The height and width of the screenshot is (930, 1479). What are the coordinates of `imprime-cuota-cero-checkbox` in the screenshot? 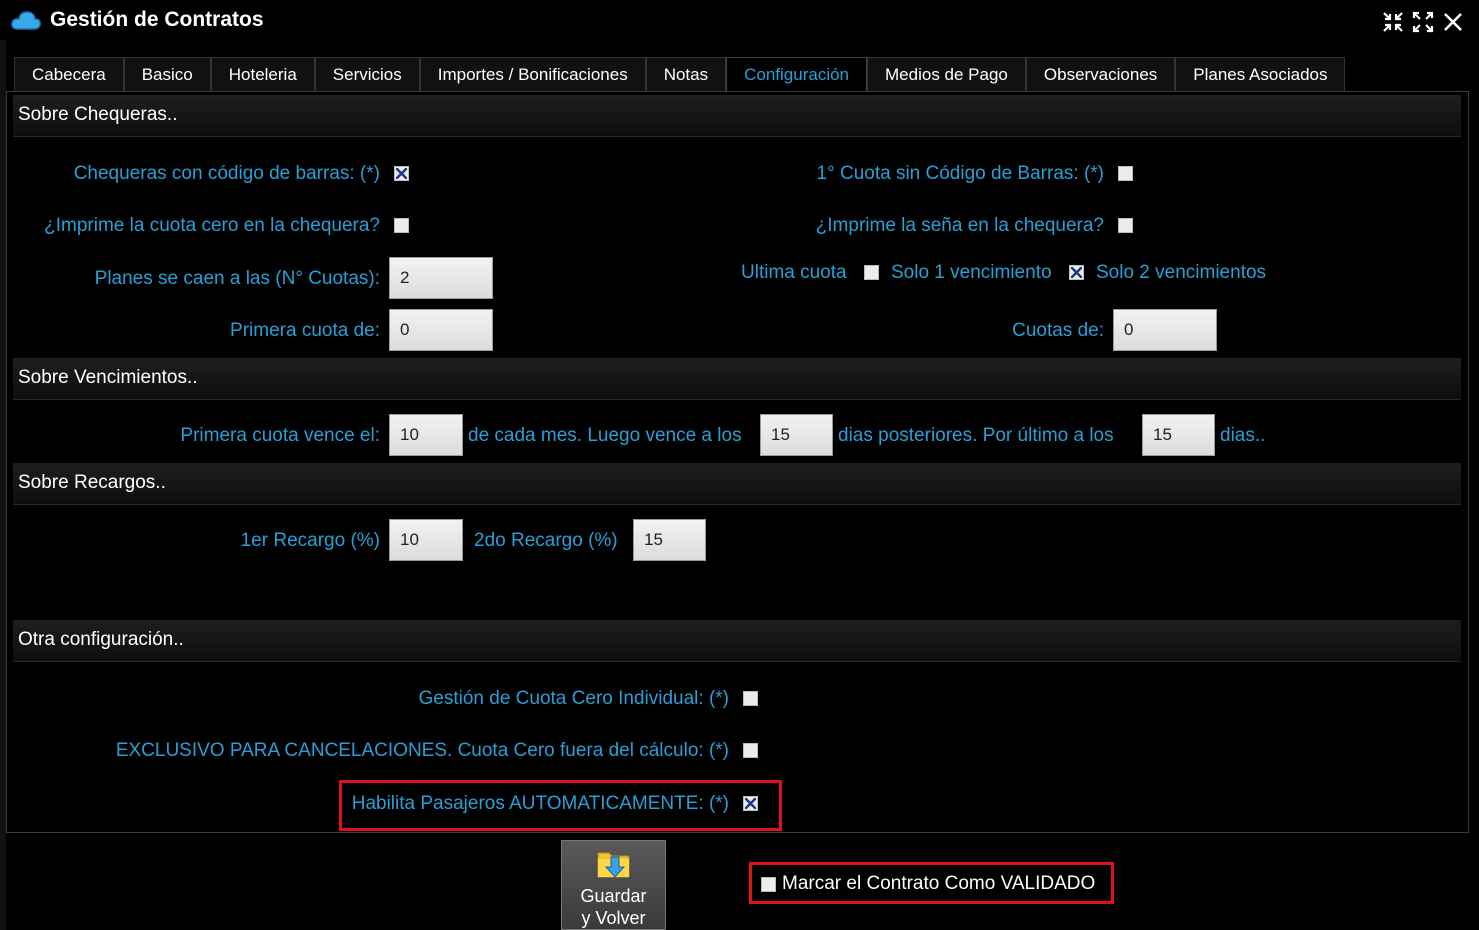 It's located at (401, 225).